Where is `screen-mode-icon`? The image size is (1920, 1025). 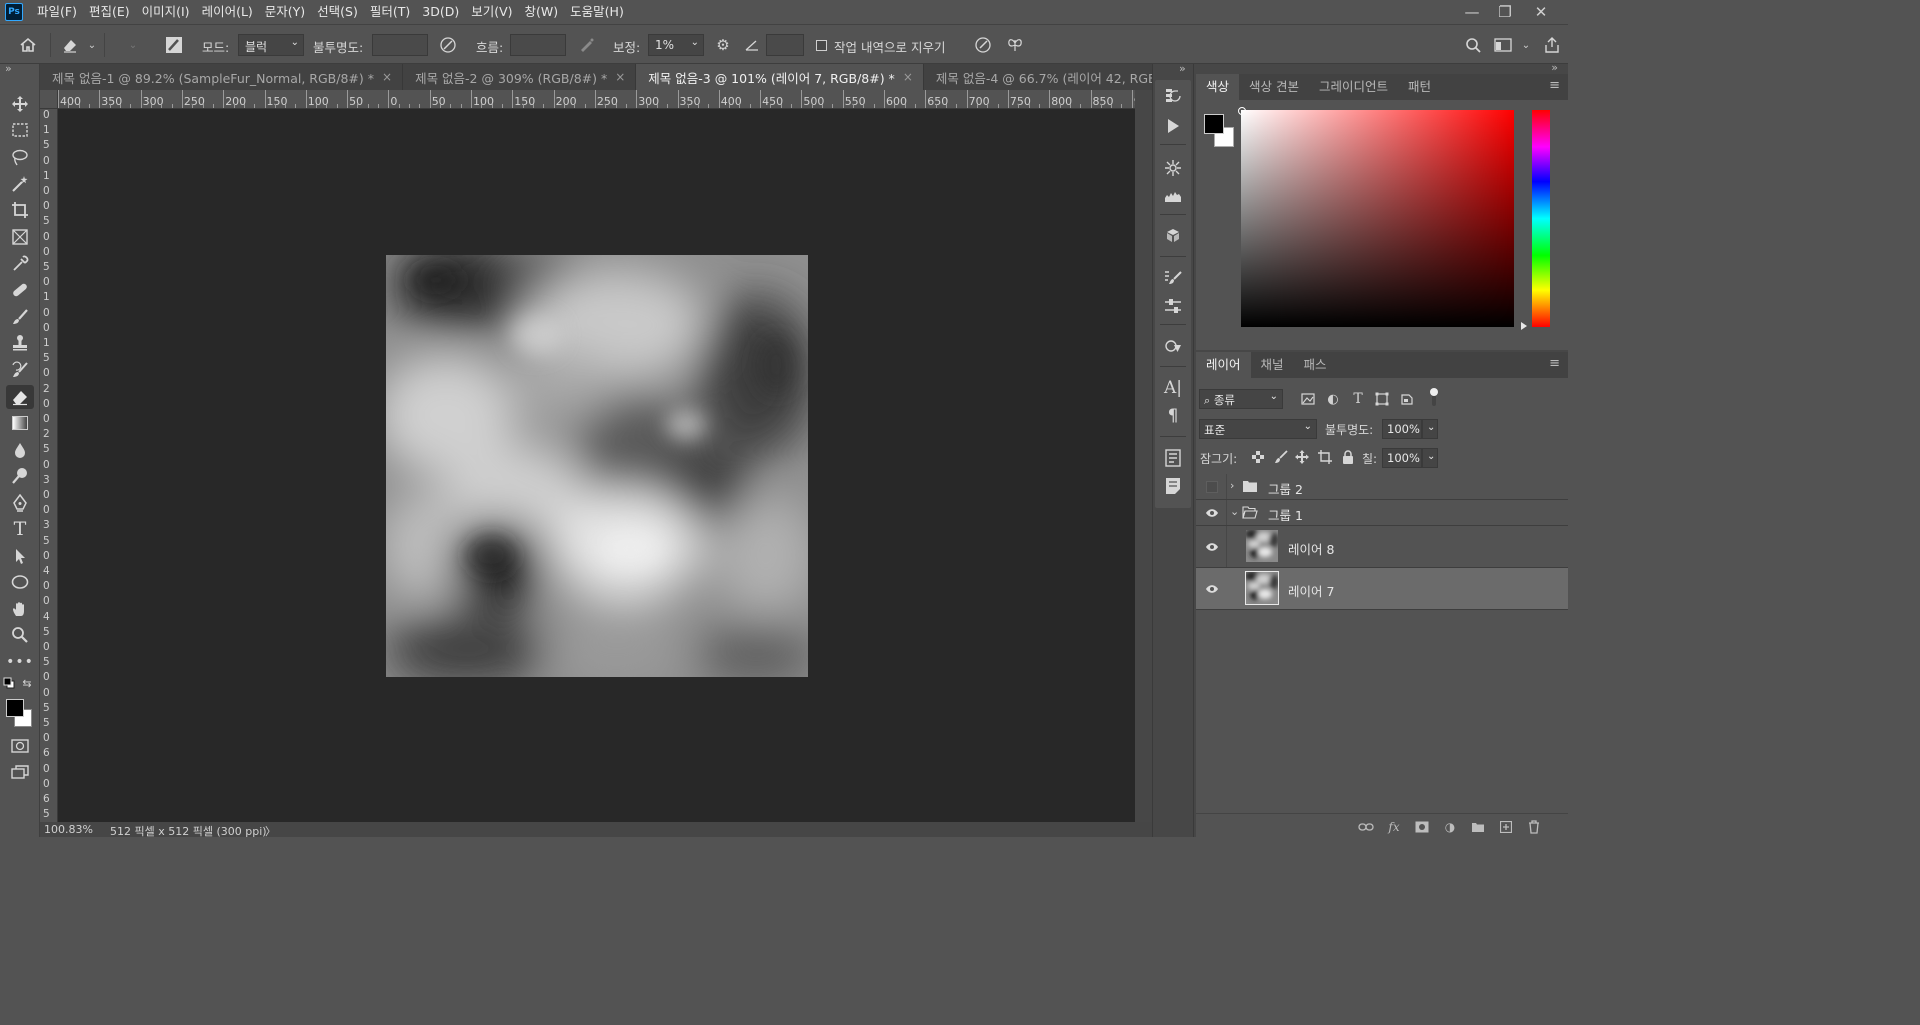
screen-mode-icon is located at coordinates (20, 772).